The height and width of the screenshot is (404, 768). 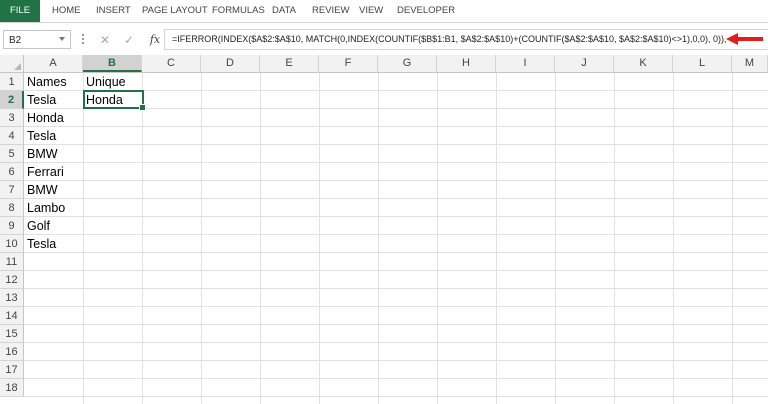 What do you see at coordinates (643, 63) in the screenshot?
I see `column-header-k: K` at bounding box center [643, 63].